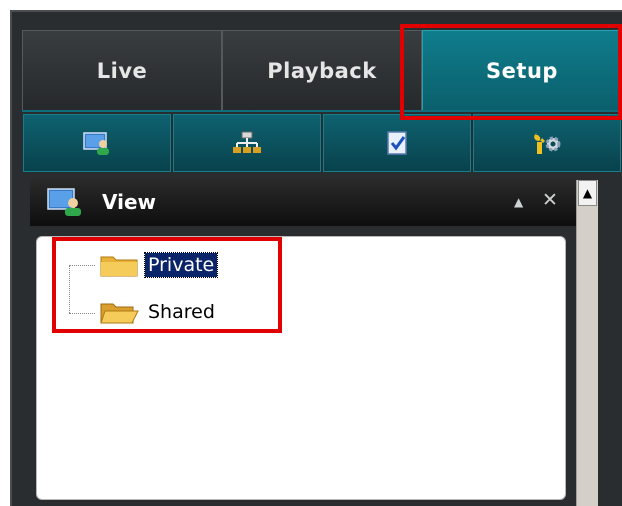  I want to click on tree-node-shared: Shared, so click(158, 312).